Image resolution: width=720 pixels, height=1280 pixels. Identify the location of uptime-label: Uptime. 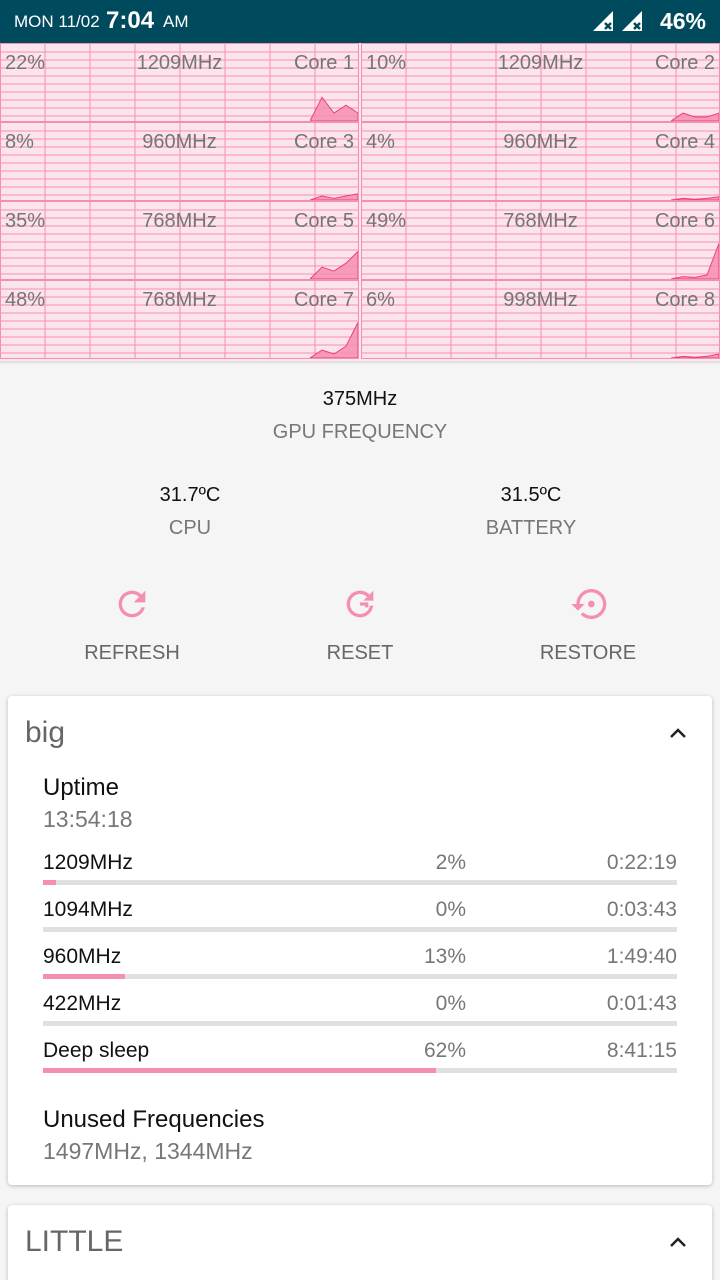
(81, 787).